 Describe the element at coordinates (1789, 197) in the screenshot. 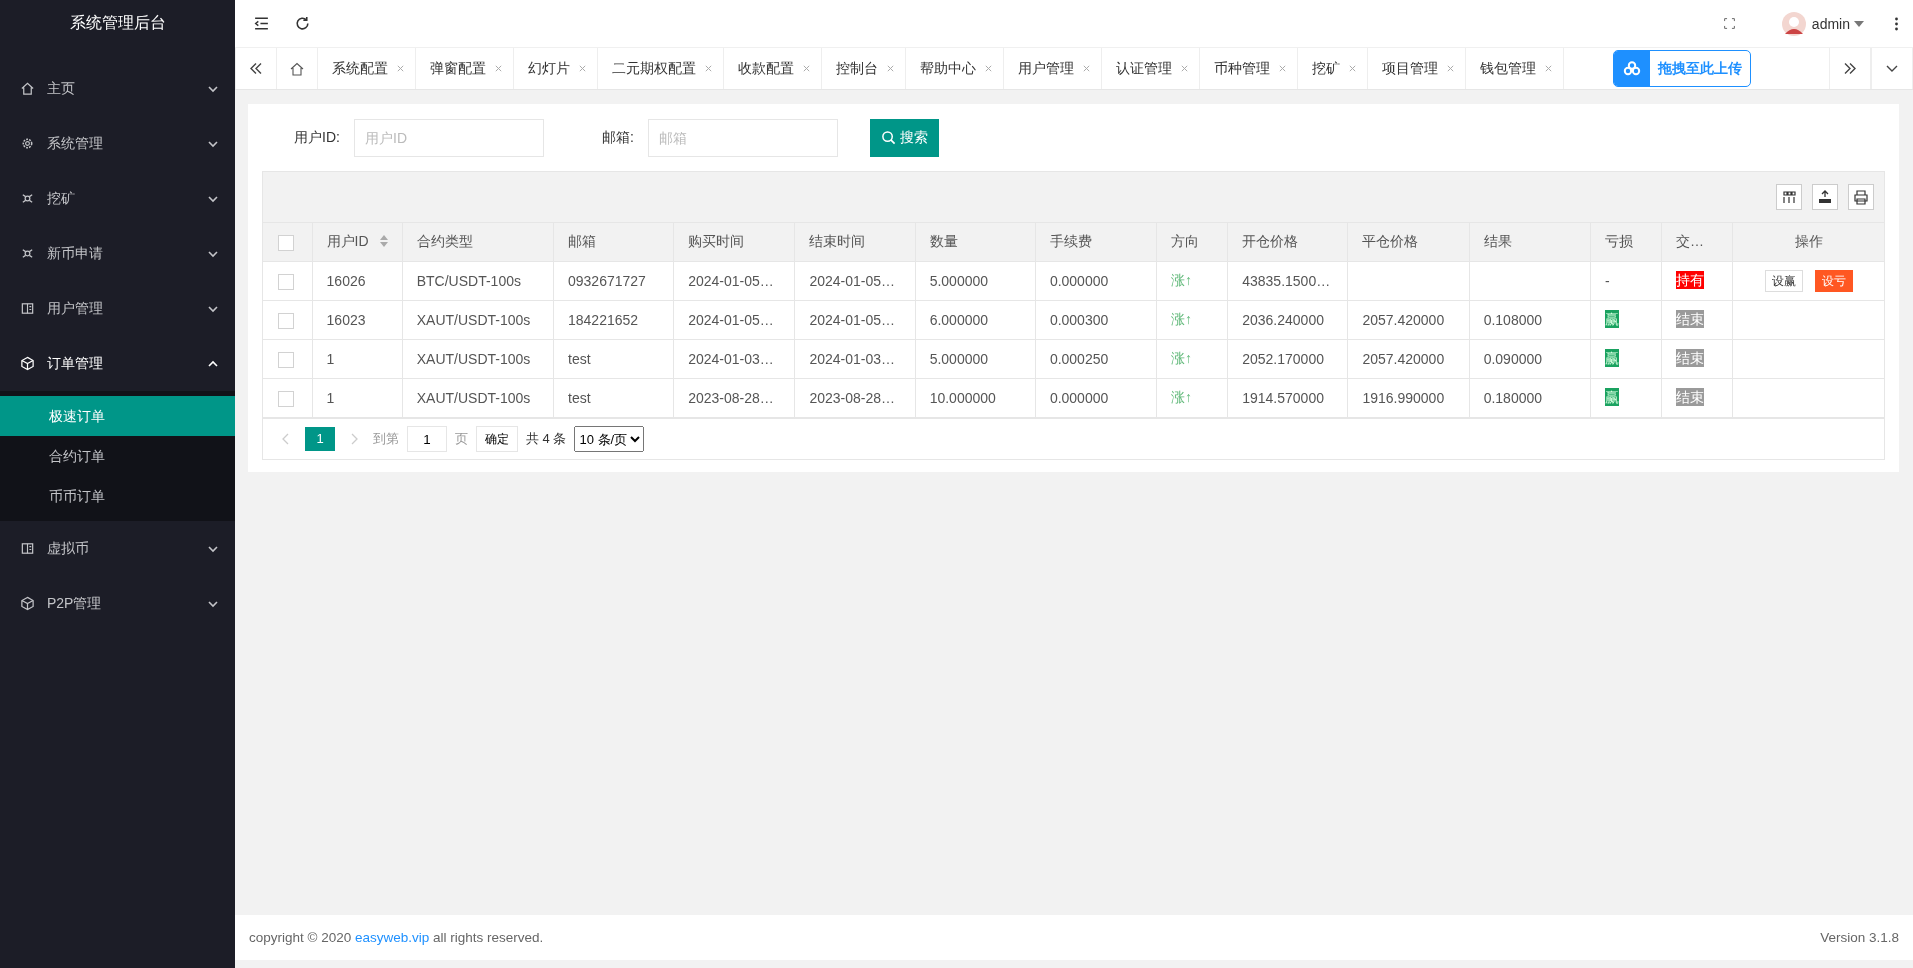

I see `columns-icon` at that location.